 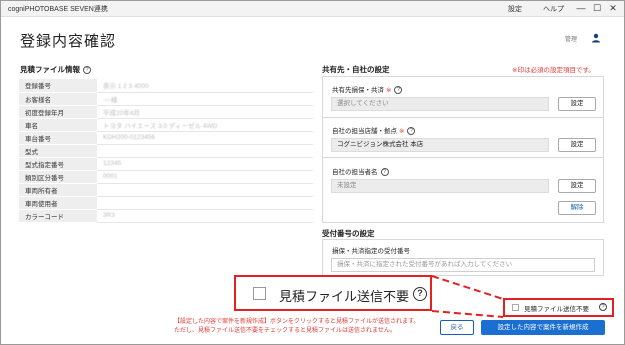 What do you see at coordinates (364, 131) in the screenshot?
I see `store-label-text: 自社の担当店舗・拠点` at bounding box center [364, 131].